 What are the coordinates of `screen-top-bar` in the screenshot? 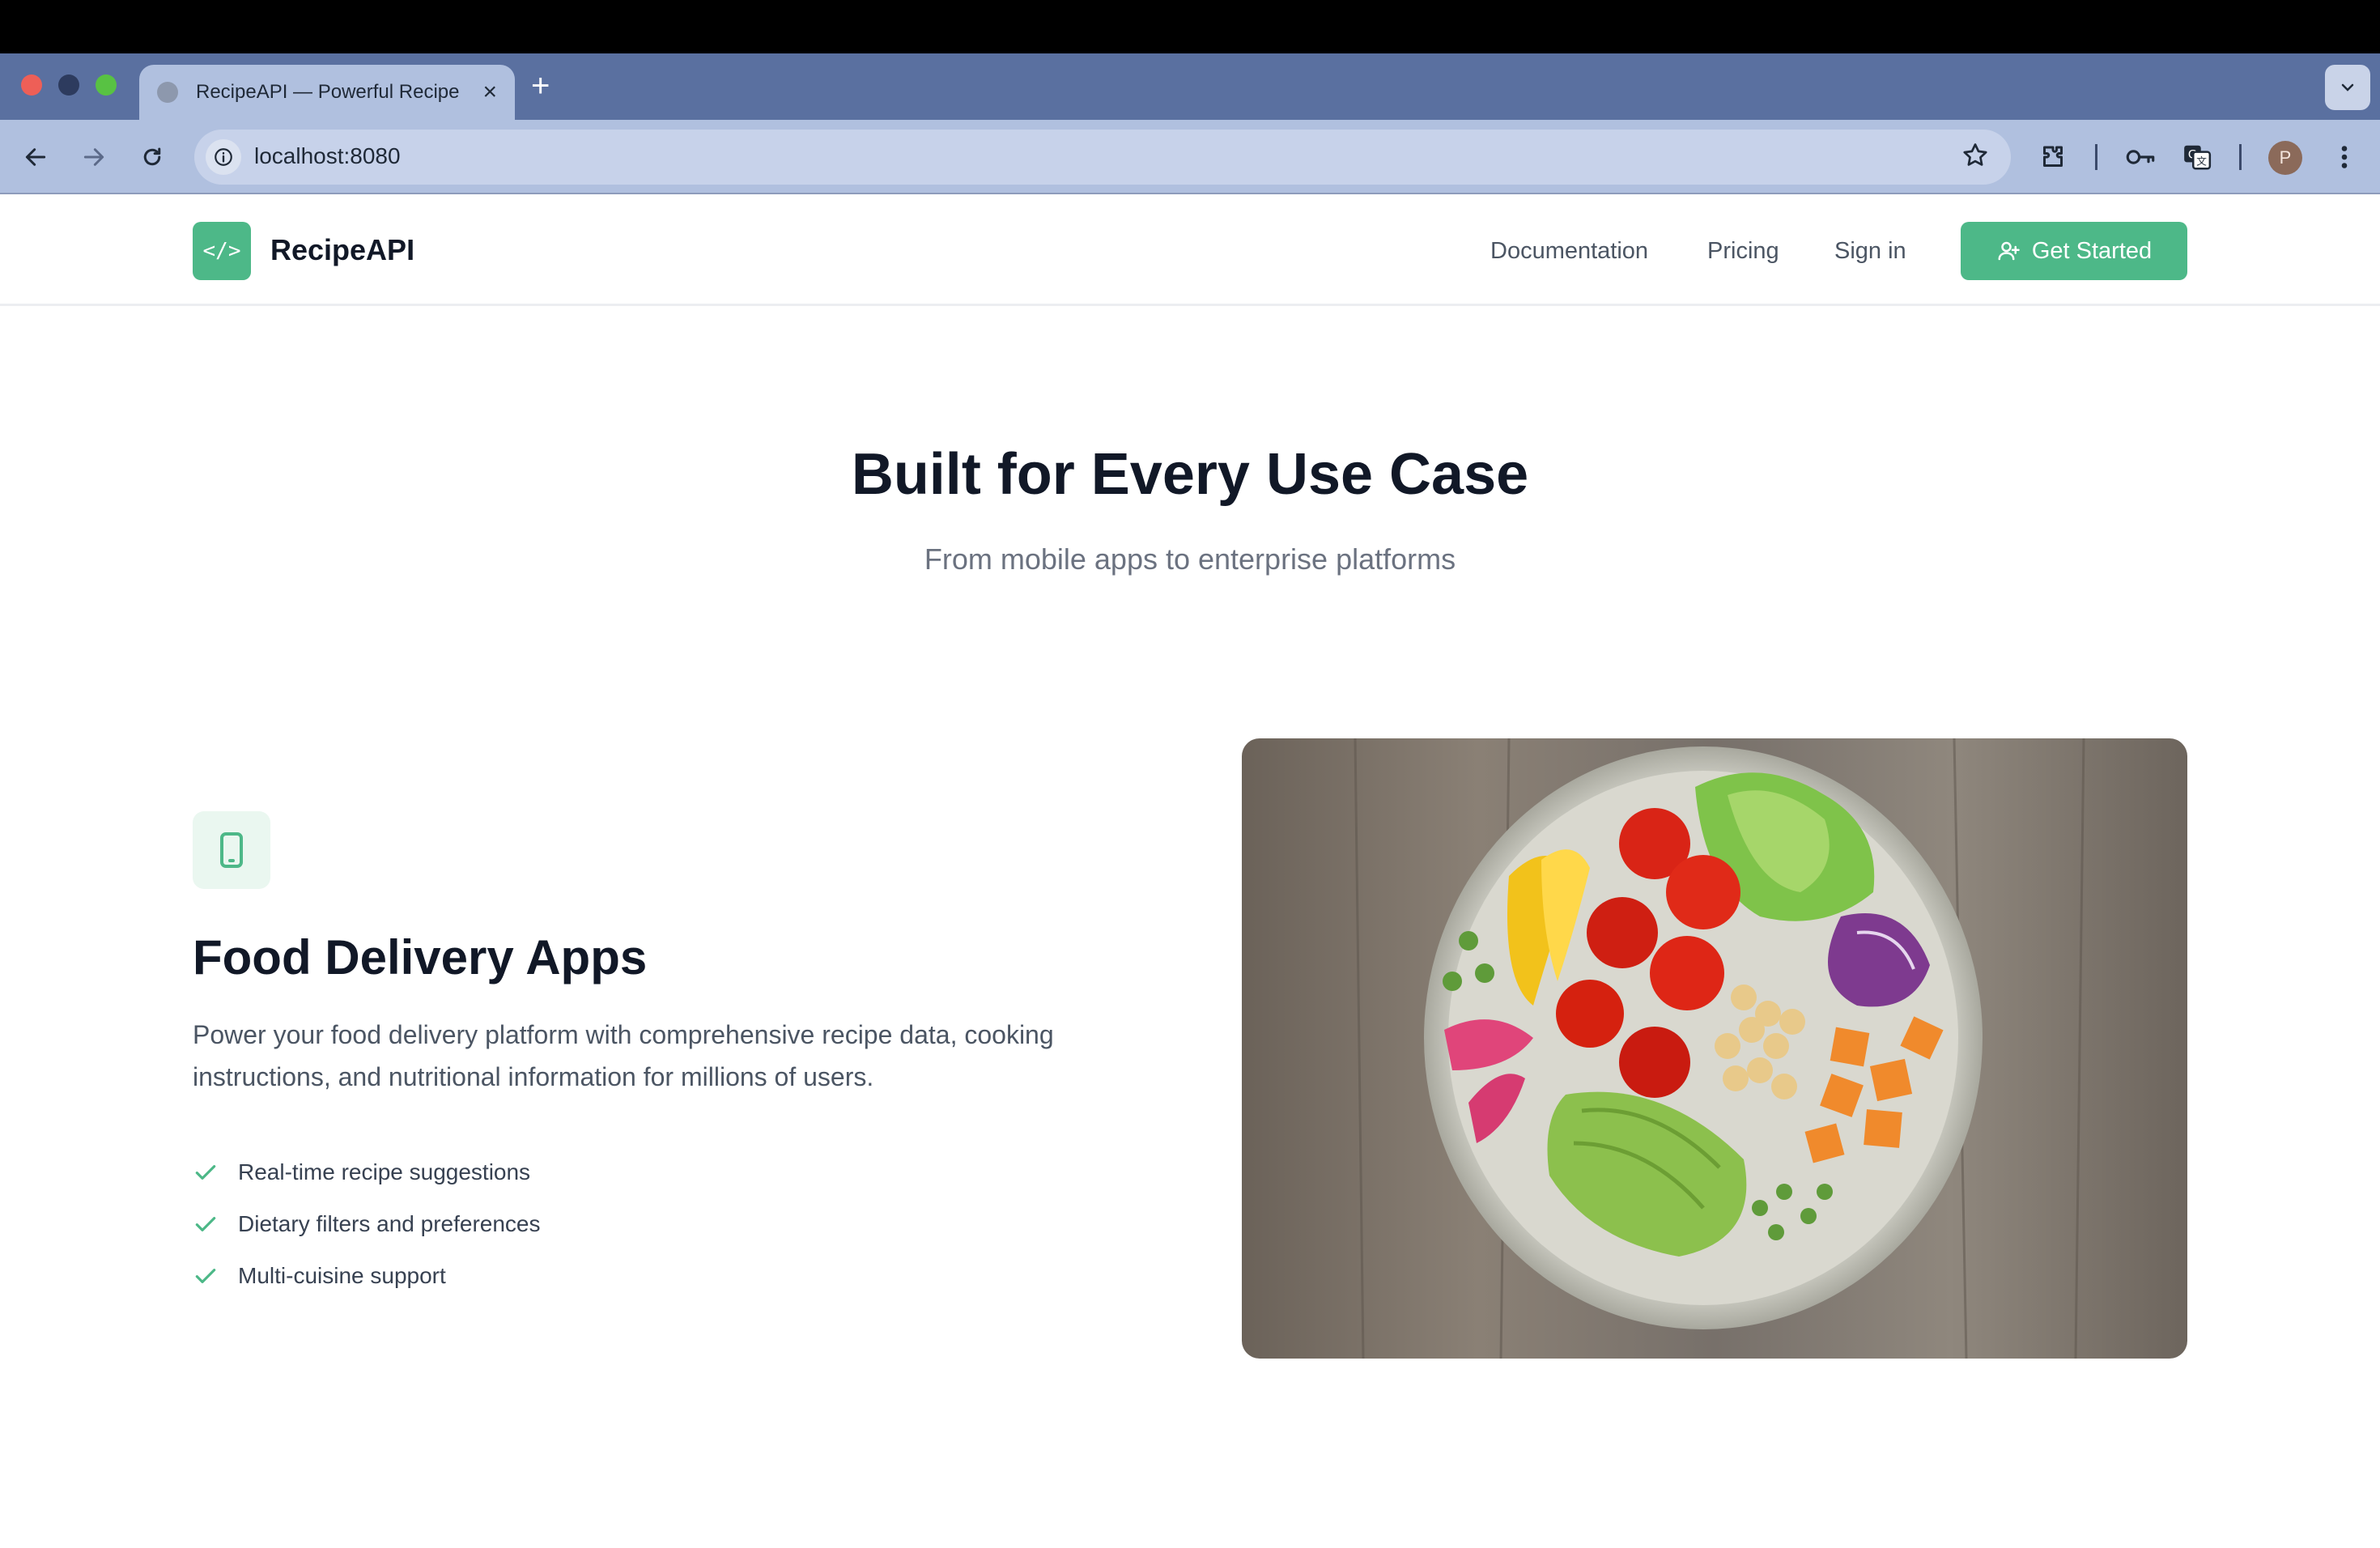 It's located at (1190, 27).